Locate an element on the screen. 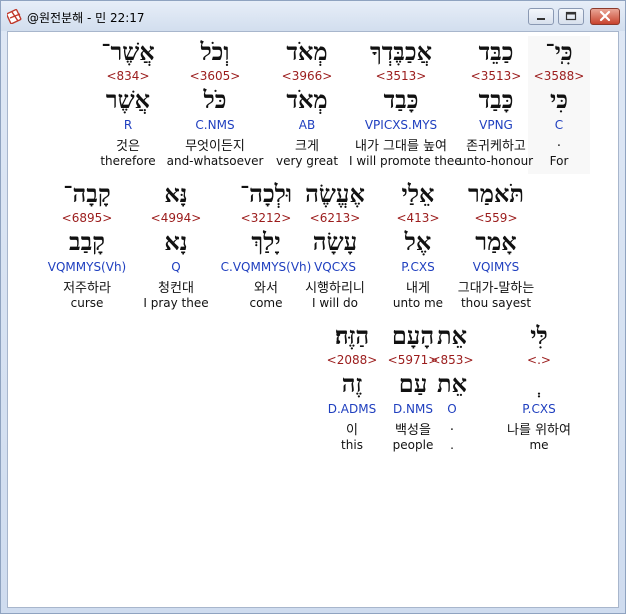 The height and width of the screenshot is (614, 626). strong-number: <3966> is located at coordinates (307, 76).